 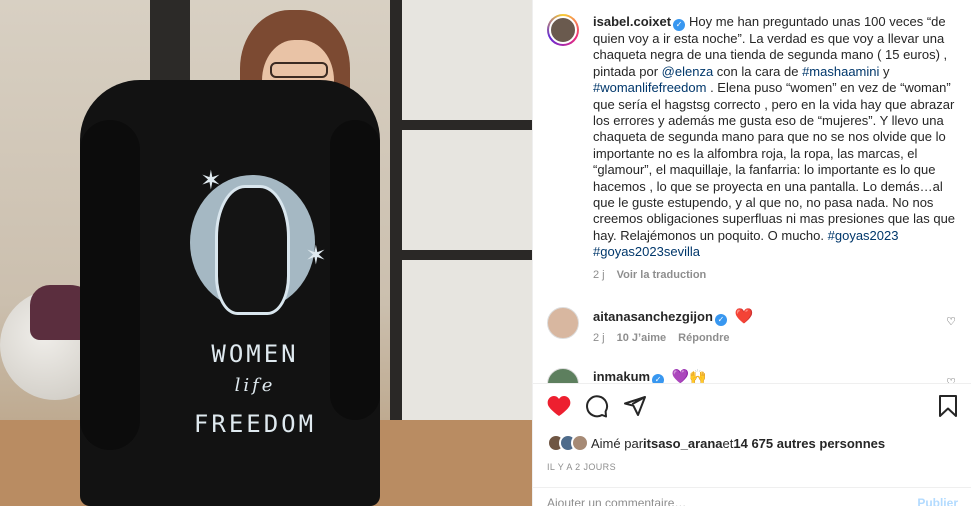 What do you see at coordinates (646, 251) in the screenshot?
I see `caption-link: #goyas2023sevilla` at bounding box center [646, 251].